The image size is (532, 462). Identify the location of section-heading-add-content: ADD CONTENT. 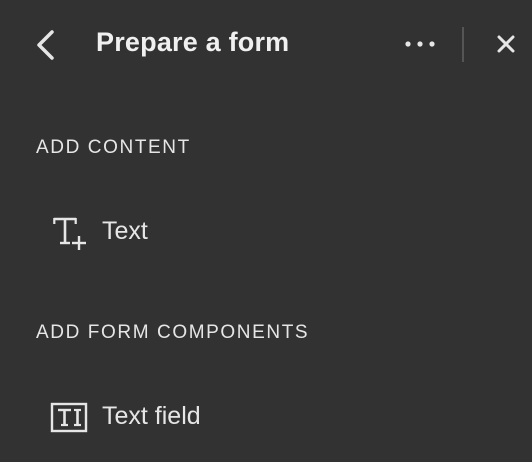
(113, 147).